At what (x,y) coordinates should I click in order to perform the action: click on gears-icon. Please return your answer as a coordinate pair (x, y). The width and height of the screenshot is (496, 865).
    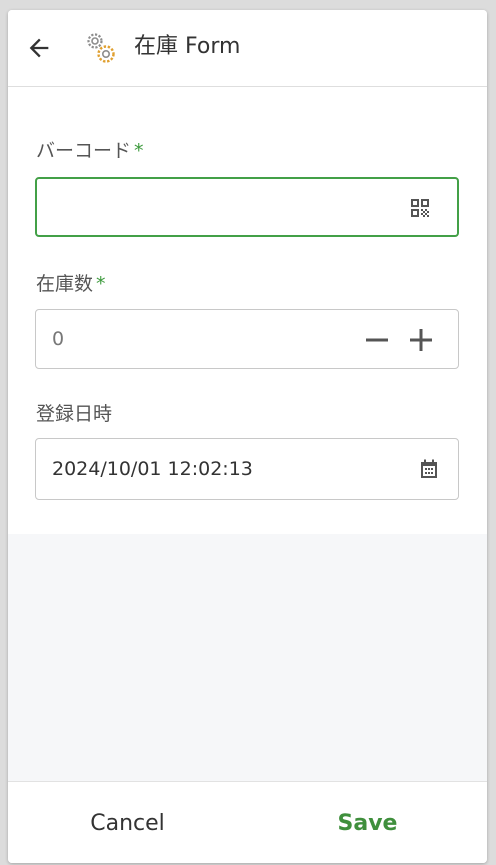
    Looking at the image, I should click on (101, 48).